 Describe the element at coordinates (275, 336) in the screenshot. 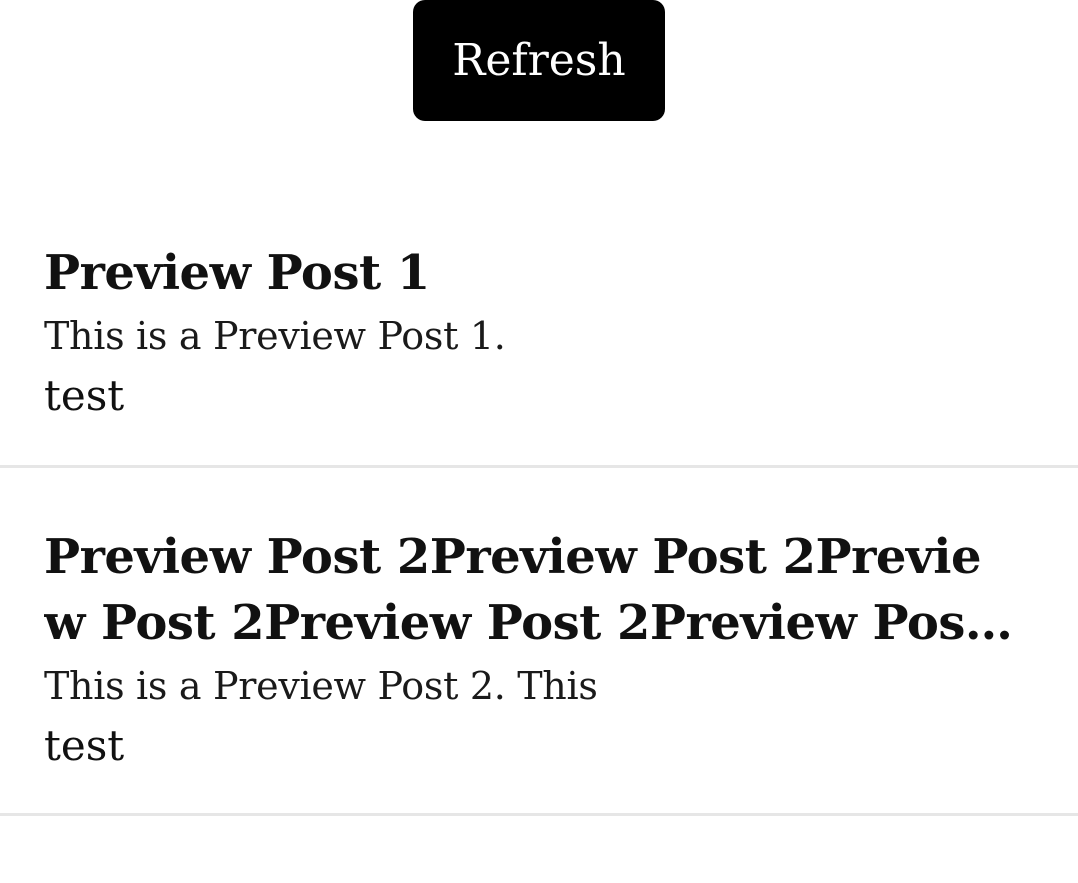

I see `post-excerpt: This is a Preview Post 1.` at that location.